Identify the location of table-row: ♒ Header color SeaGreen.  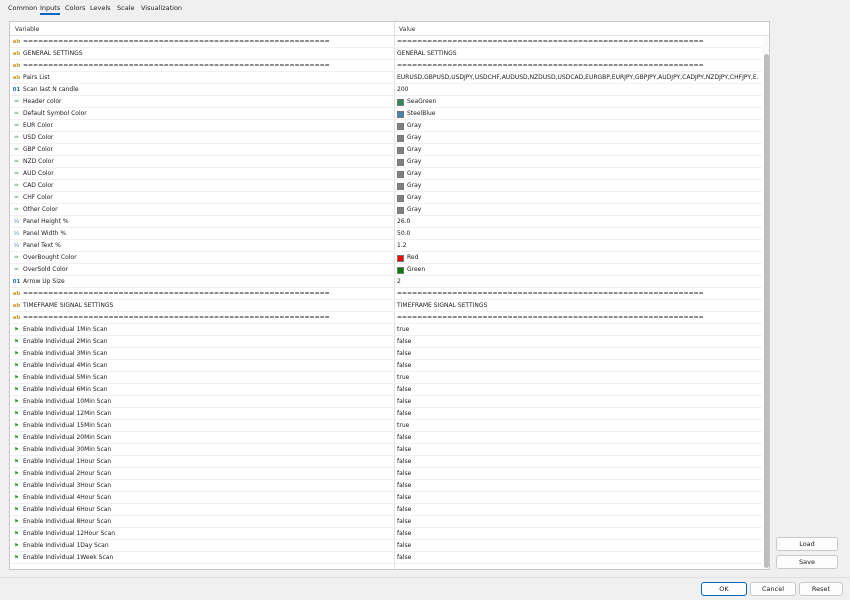
(386, 102).